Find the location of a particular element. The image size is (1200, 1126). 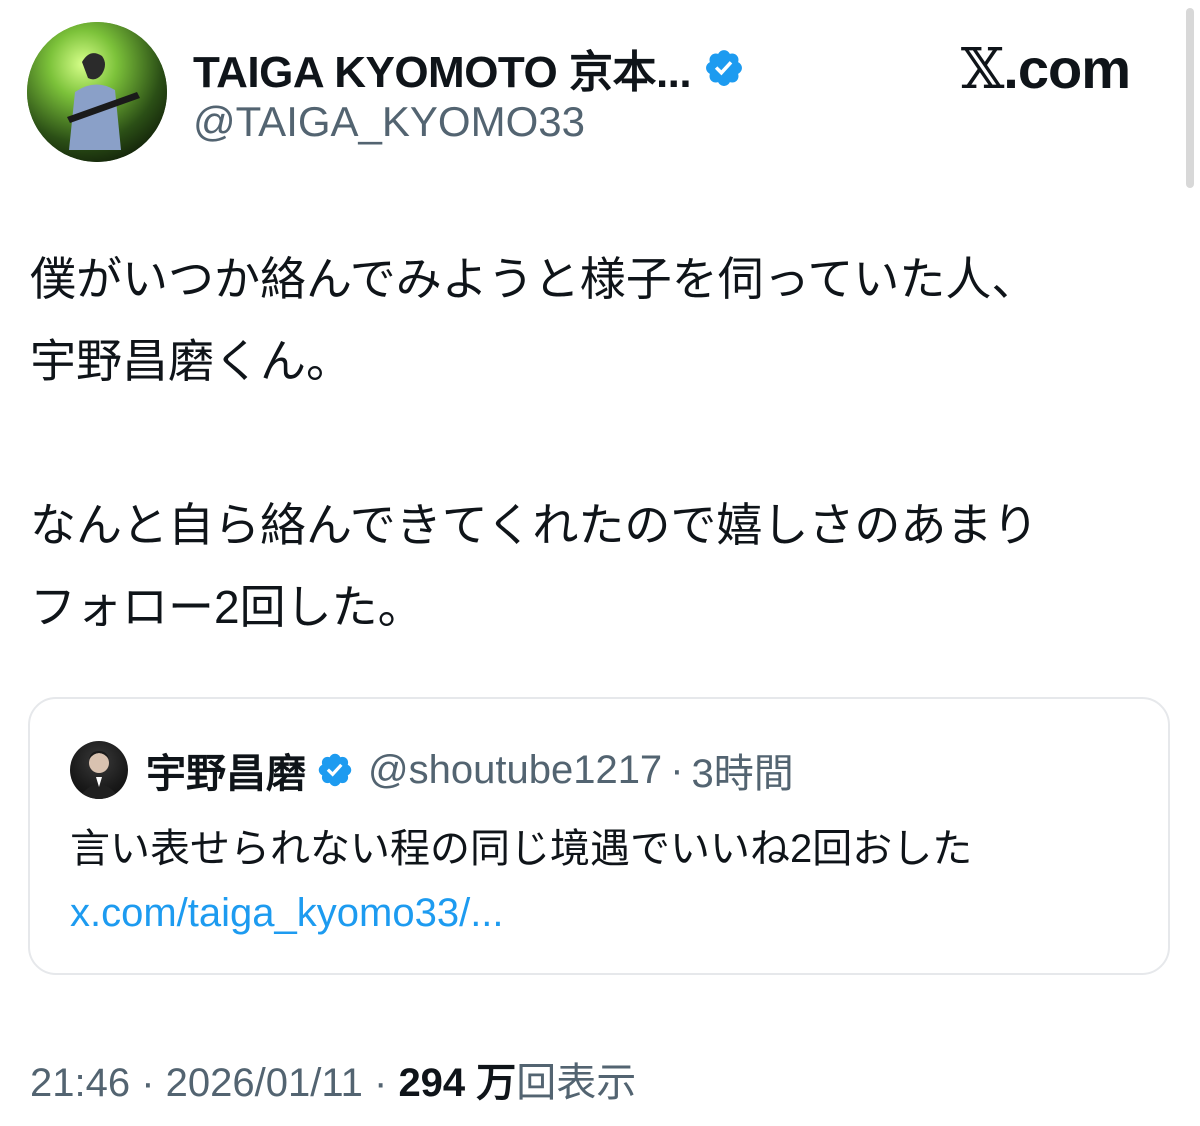

quoted-tweet-header: 宇野昌磨 @shoutube1217 · 3時間 is located at coordinates (432, 770).